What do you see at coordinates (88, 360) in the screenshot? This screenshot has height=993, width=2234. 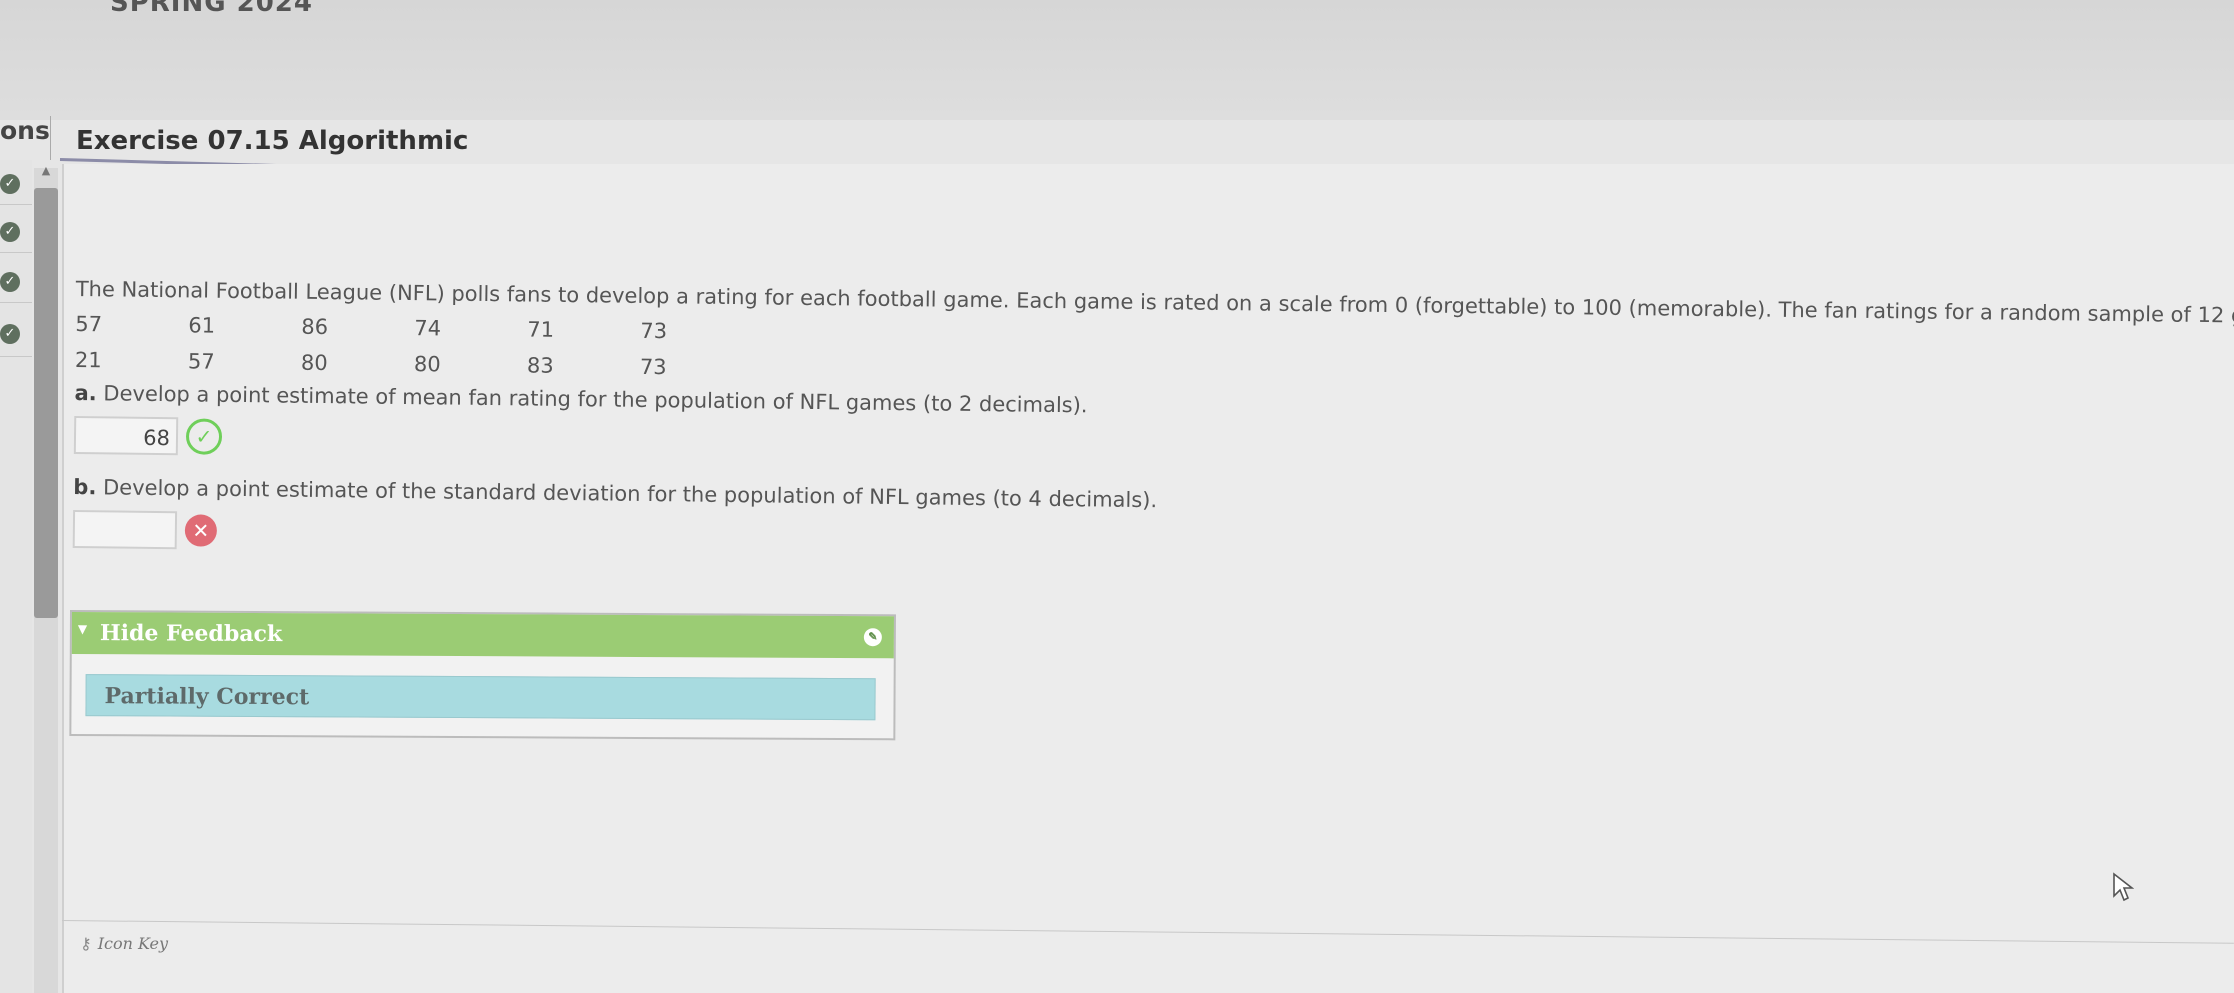 I see `data-value: 21` at bounding box center [88, 360].